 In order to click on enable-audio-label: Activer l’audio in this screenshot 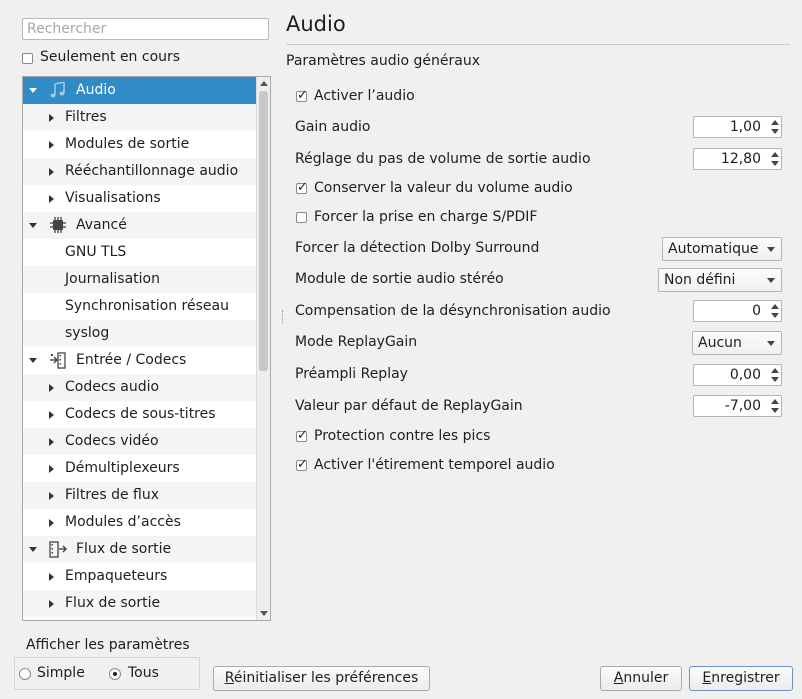, I will do `click(364, 96)`.